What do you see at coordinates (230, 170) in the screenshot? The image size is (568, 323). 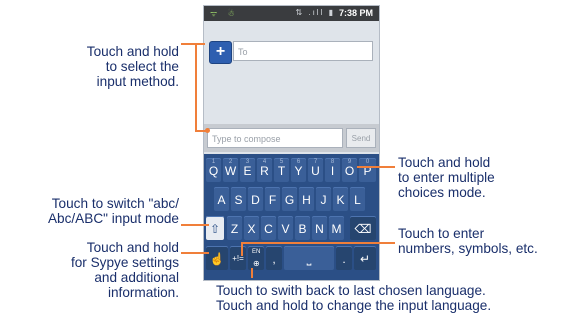 I see `key-w: 2W` at bounding box center [230, 170].